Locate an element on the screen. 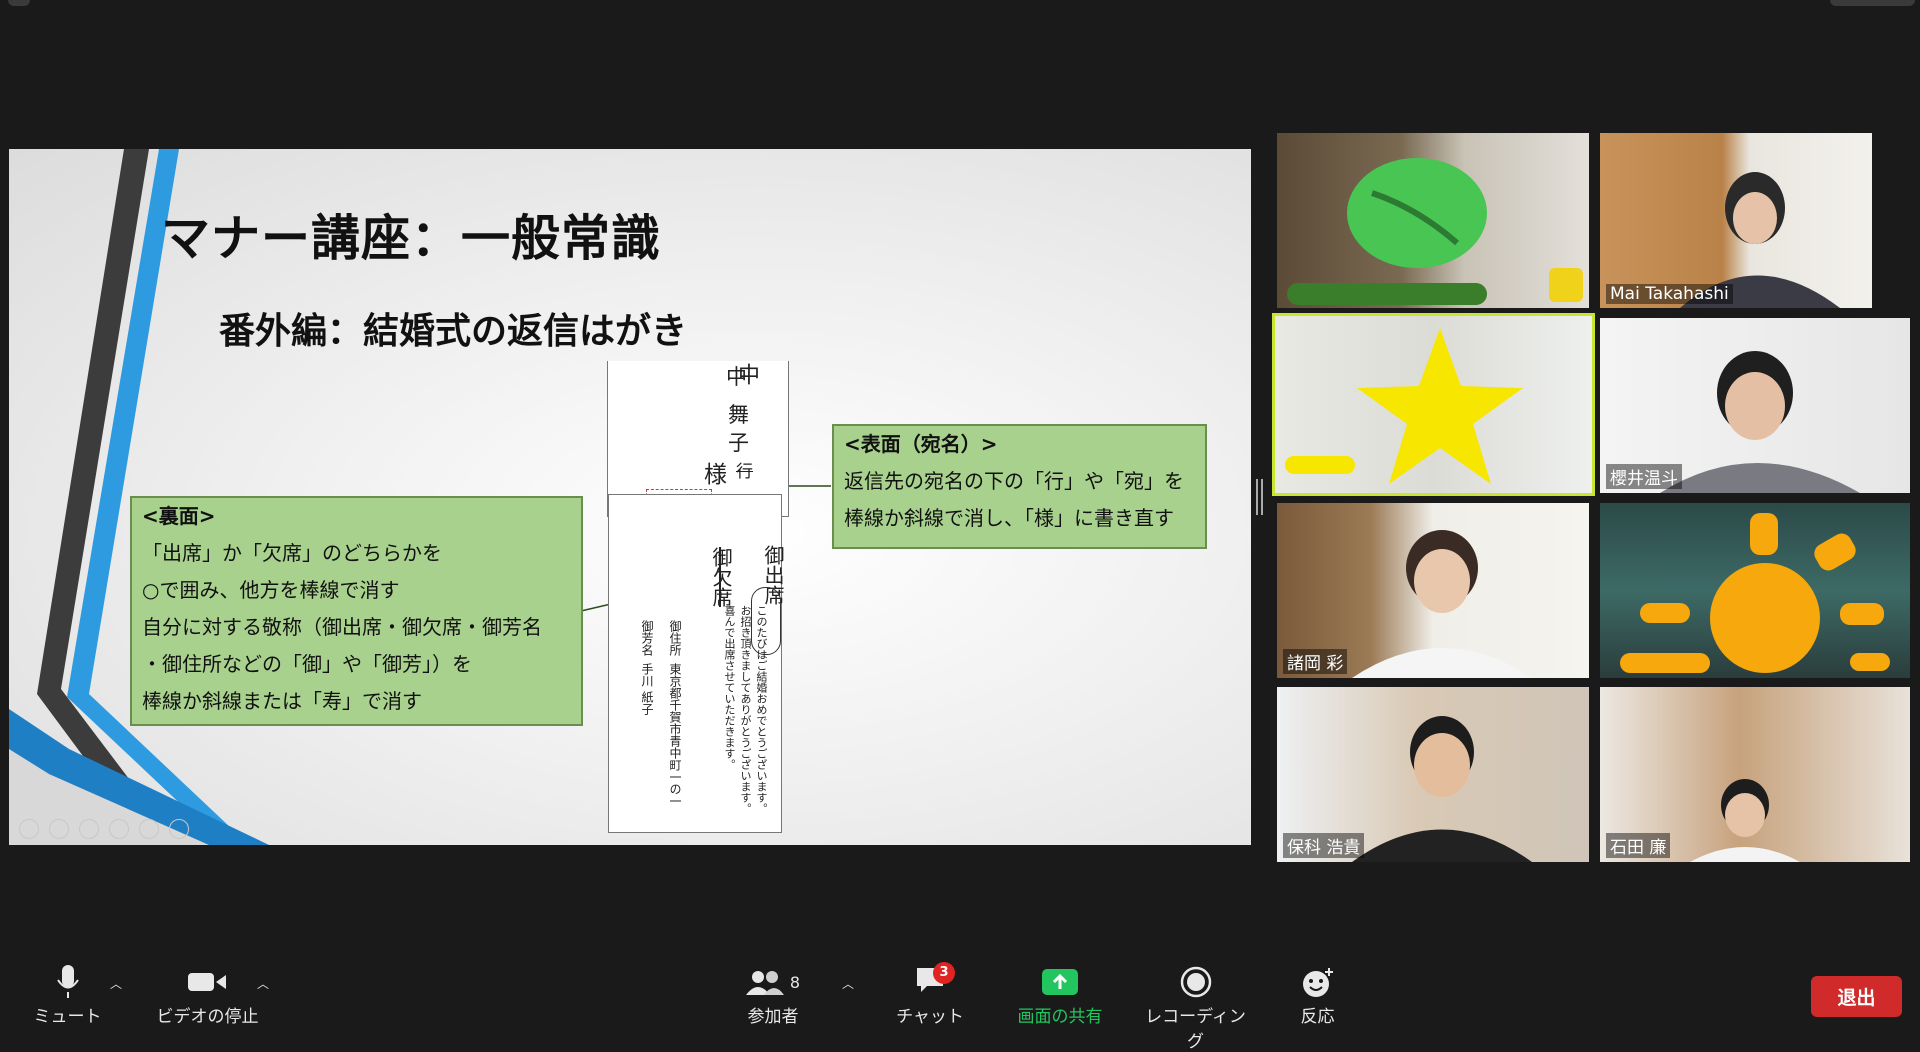 This screenshot has width=1920, height=1052. prev-slide-icon is located at coordinates (29, 829).